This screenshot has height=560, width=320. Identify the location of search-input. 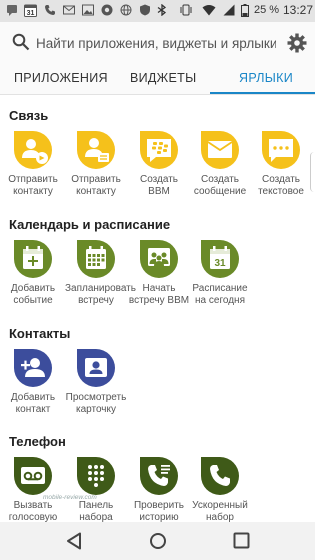
(156, 43).